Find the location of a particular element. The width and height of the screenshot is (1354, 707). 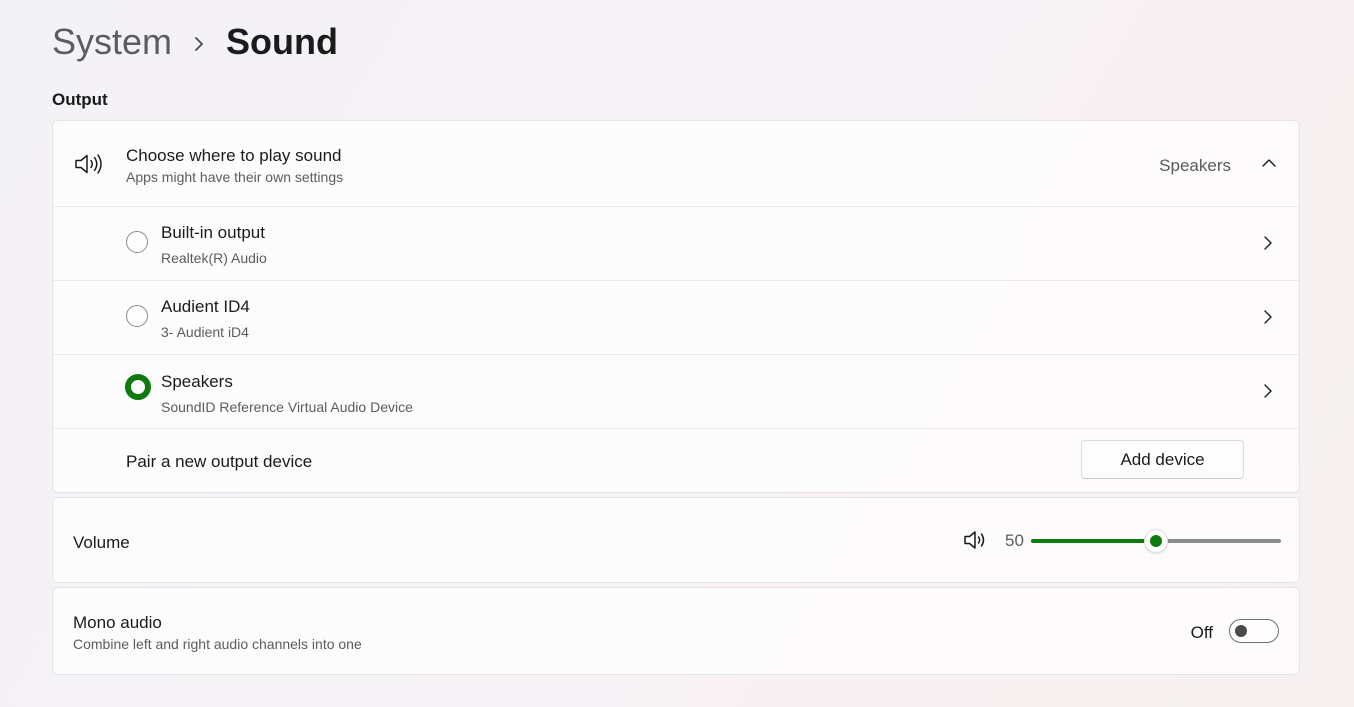

volume-card: Volume 50 is located at coordinates (676, 540).